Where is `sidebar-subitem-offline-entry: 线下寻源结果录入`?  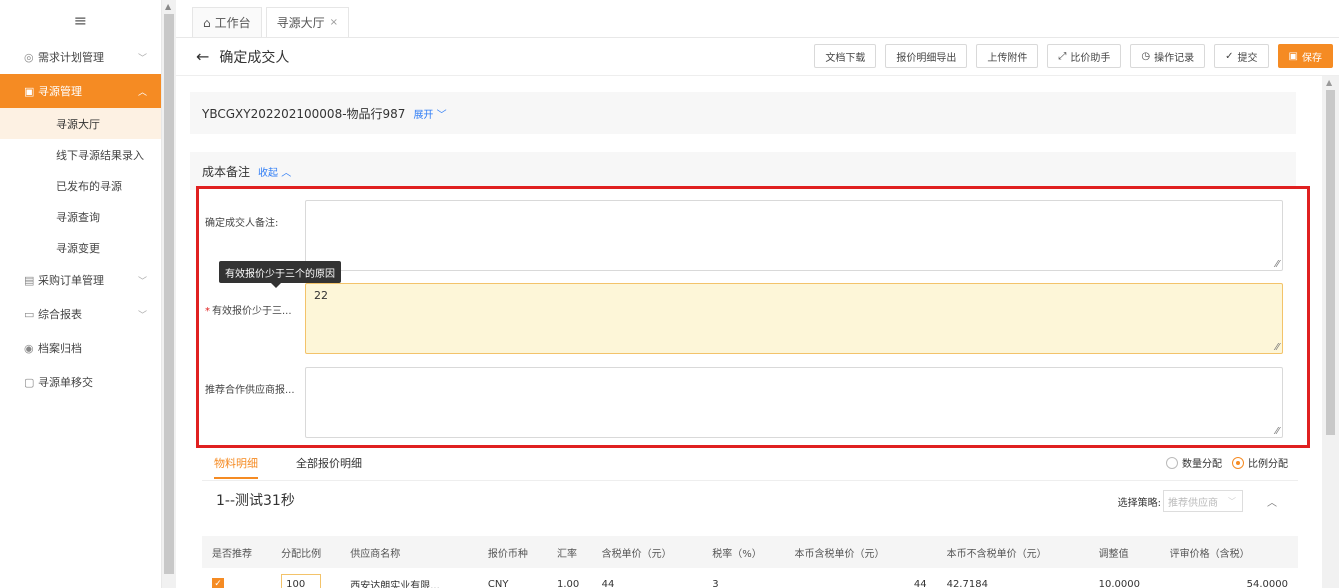
sidebar-subitem-offline-entry: 线下寻源结果录入 is located at coordinates (80, 154).